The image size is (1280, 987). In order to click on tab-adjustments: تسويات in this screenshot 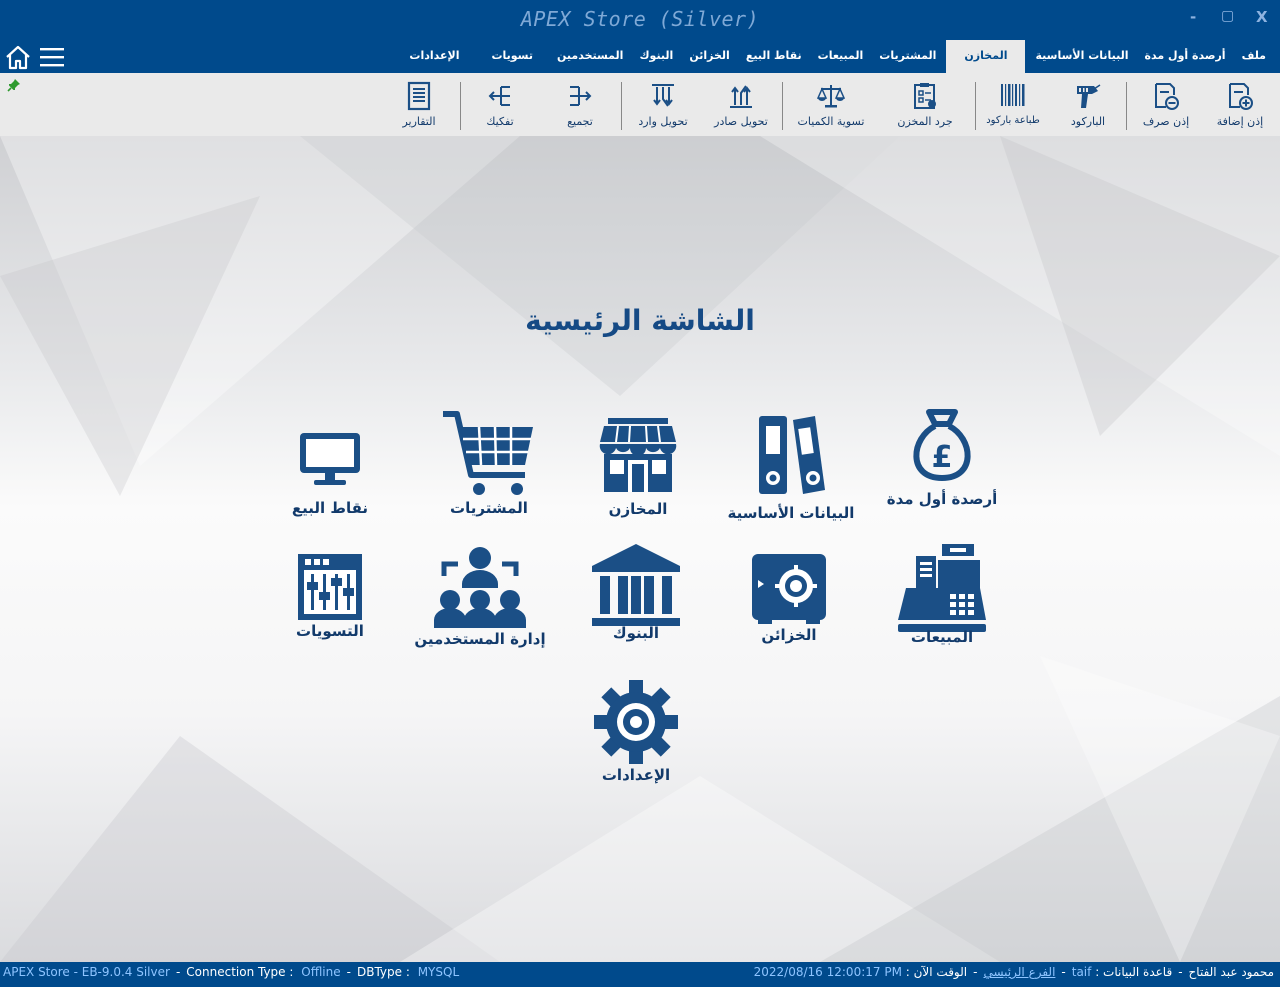, I will do `click(512, 56)`.